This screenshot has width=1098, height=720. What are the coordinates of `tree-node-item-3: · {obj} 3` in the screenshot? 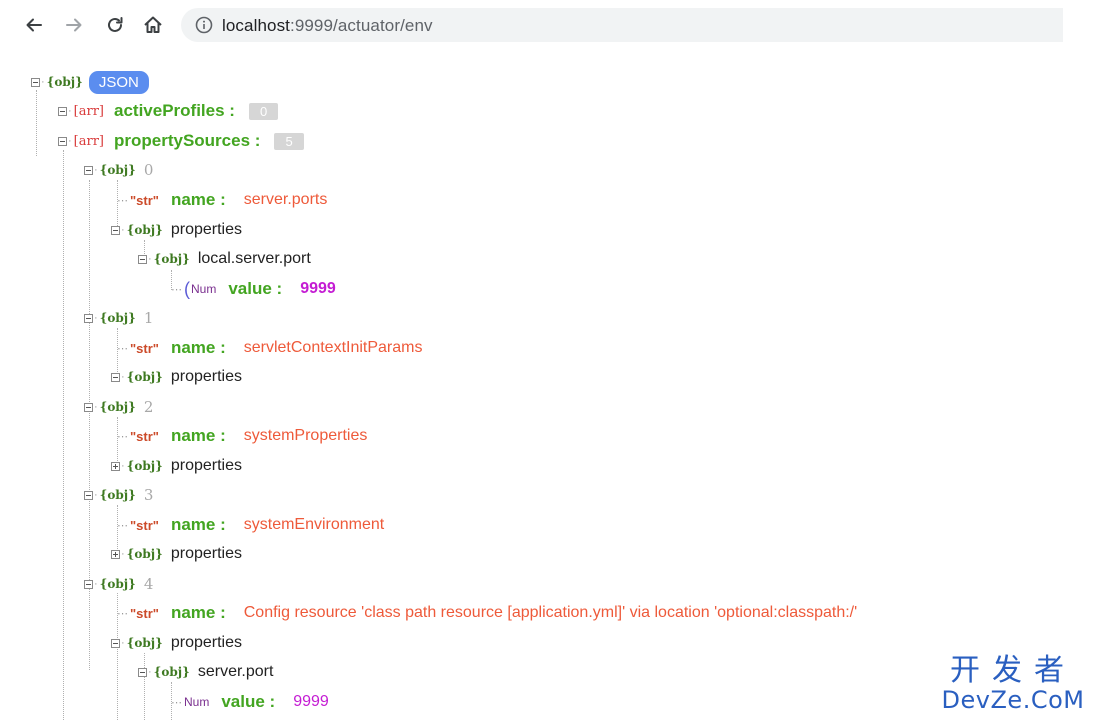 It's located at (118, 495).